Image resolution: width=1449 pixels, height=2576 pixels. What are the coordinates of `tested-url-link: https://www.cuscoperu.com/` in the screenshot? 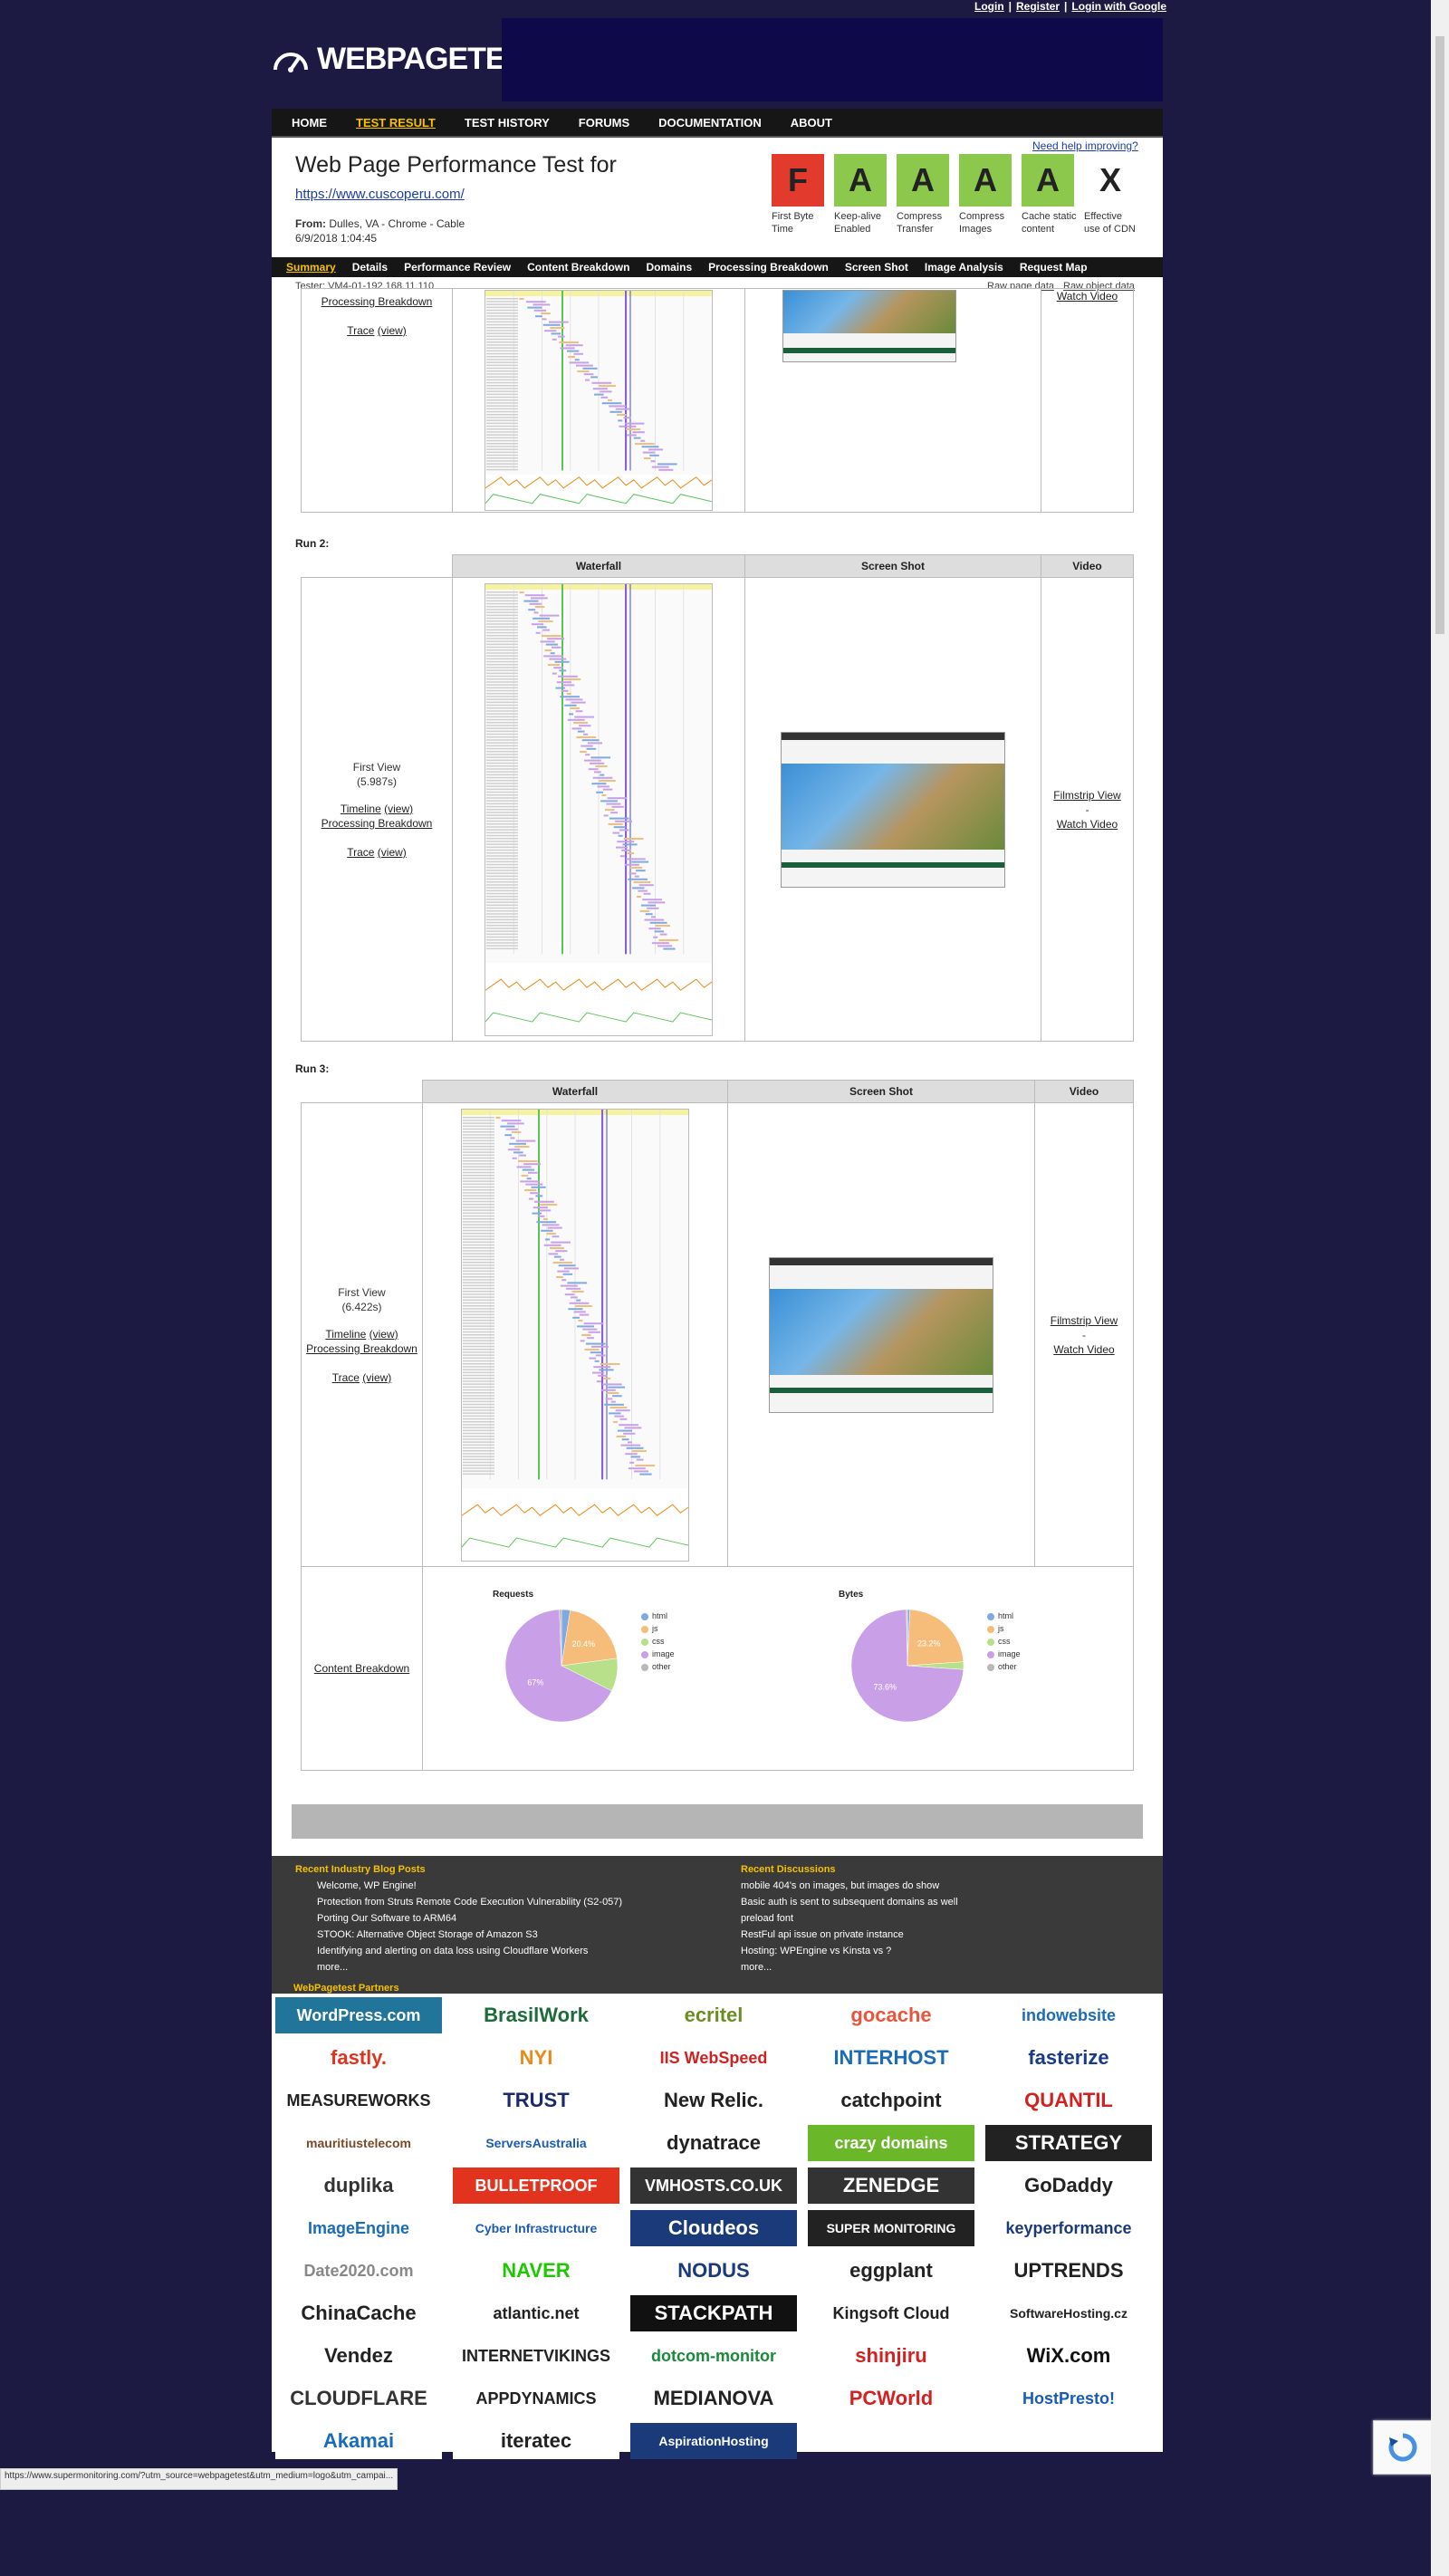 It's located at (380, 194).